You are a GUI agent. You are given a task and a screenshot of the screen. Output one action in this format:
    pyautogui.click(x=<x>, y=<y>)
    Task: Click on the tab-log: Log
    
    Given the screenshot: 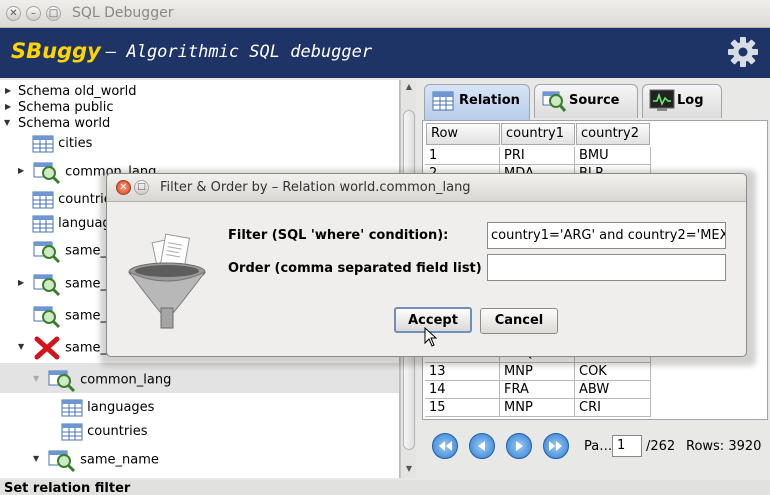 What is the action you would take?
    pyautogui.click(x=682, y=101)
    